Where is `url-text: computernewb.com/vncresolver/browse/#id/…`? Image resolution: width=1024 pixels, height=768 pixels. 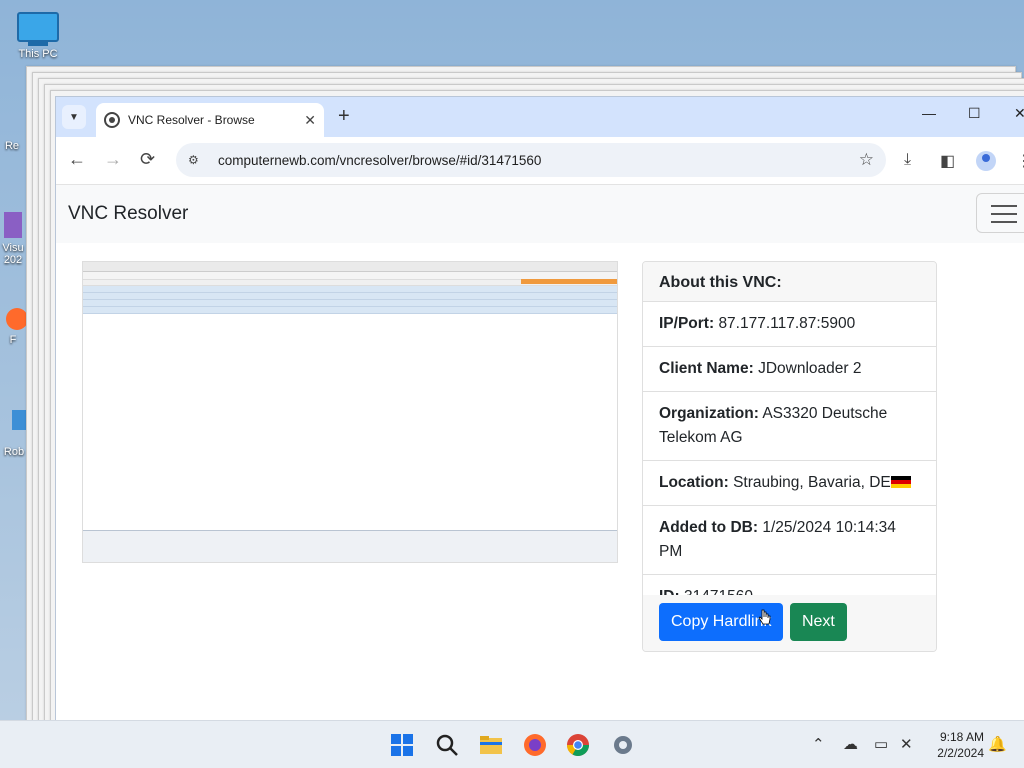 url-text: computernewb.com/vncresolver/browse/#id/… is located at coordinates (538, 160).